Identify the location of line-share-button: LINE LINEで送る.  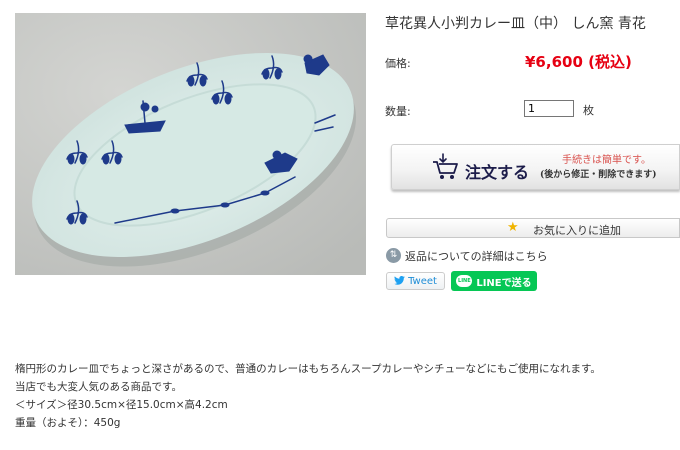
(494, 281).